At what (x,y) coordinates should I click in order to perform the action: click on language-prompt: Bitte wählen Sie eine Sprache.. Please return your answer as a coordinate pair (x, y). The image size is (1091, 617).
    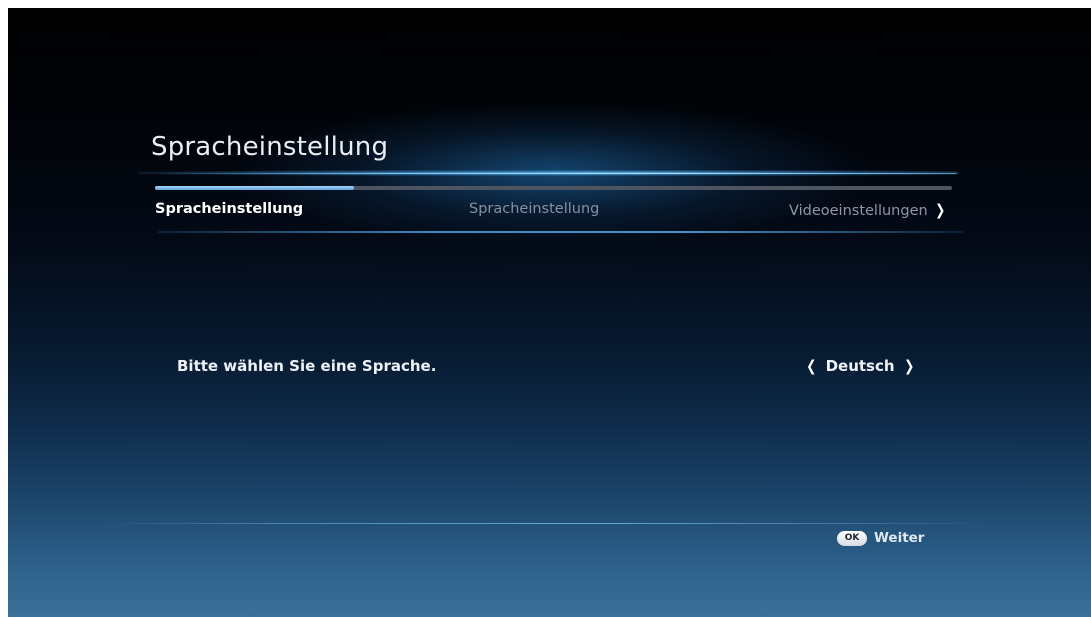
    Looking at the image, I should click on (307, 366).